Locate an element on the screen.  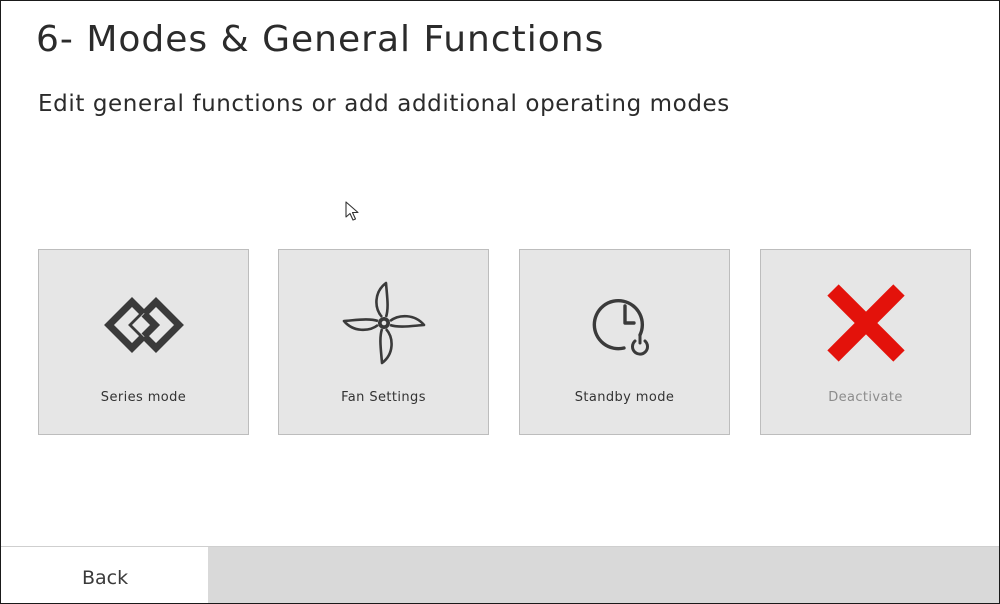
tile-label-standby-mode: Standby mode is located at coordinates (624, 397).